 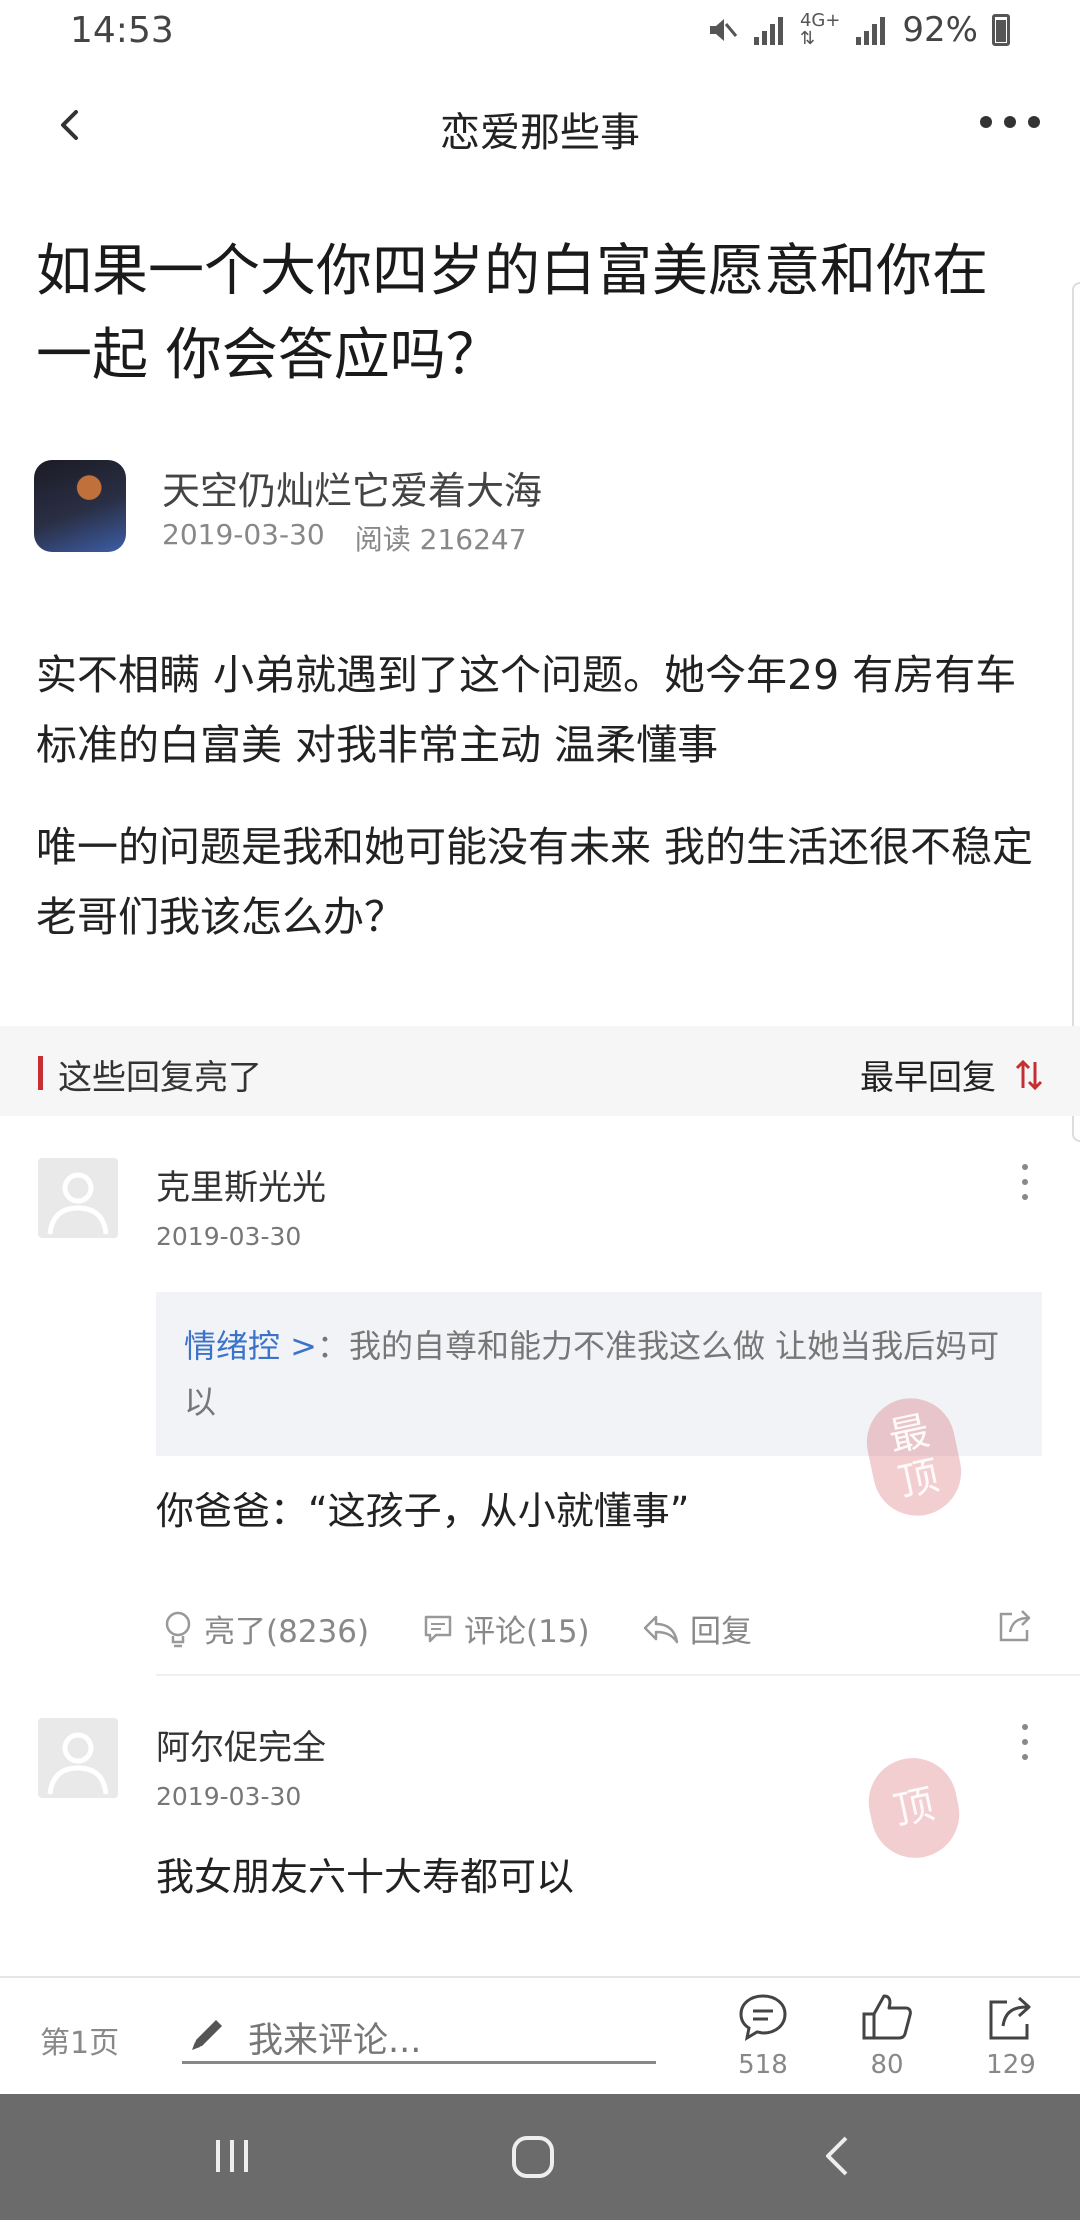 I want to click on reply-text: 你爸爸：“这孩子，从小就懂事”, so click(x=423, y=1511).